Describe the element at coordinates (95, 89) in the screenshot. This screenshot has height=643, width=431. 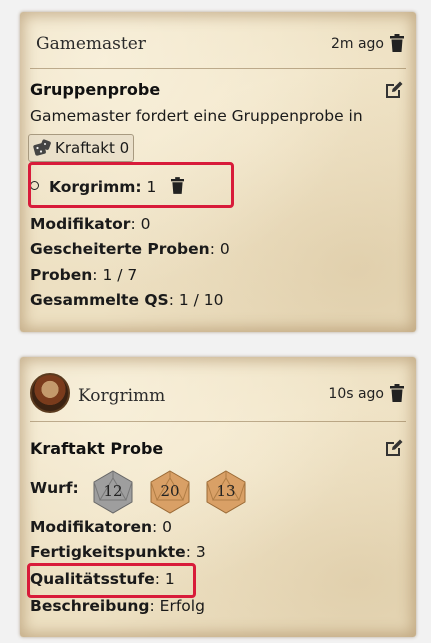
I see `message-title: Gruppenprobe` at that location.